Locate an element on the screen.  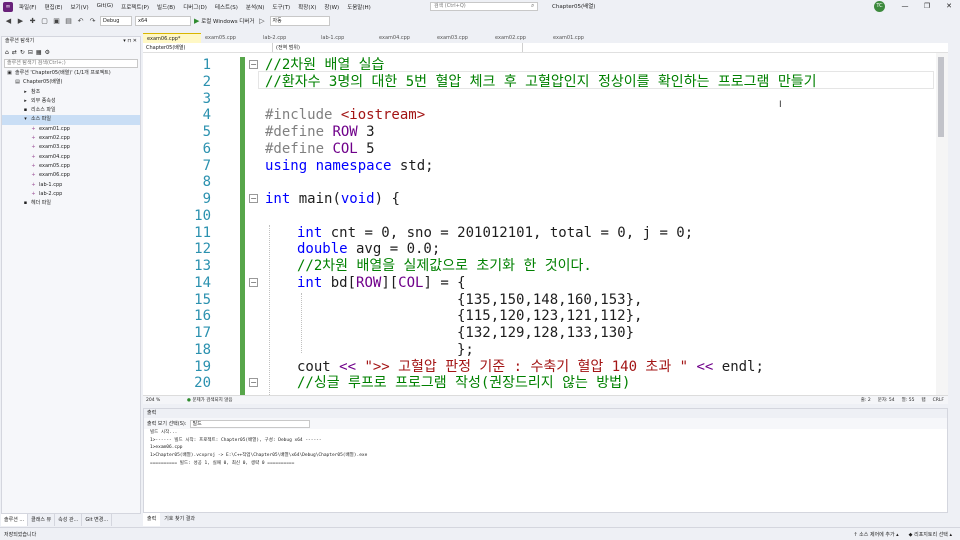
menu-item: 도구(T) is located at coordinates (281, 7).